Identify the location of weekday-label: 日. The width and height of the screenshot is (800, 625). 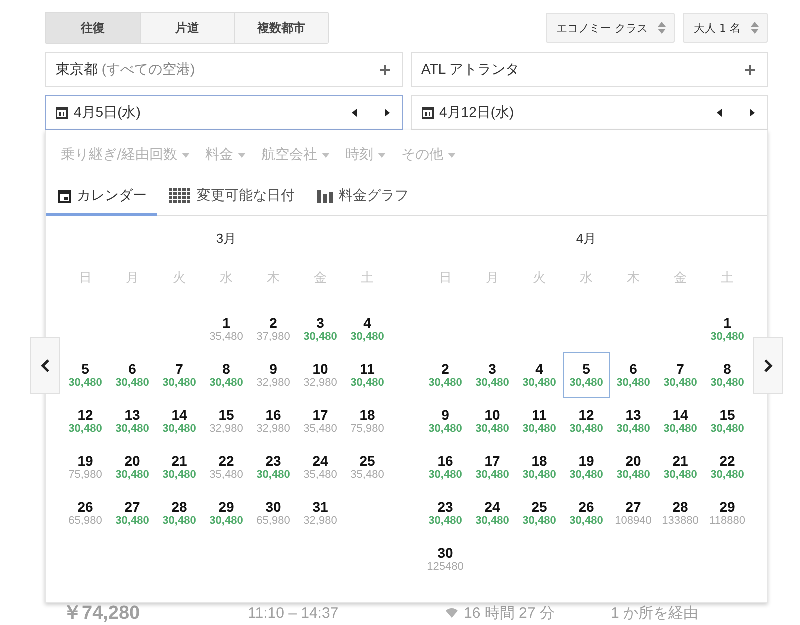
(85, 278).